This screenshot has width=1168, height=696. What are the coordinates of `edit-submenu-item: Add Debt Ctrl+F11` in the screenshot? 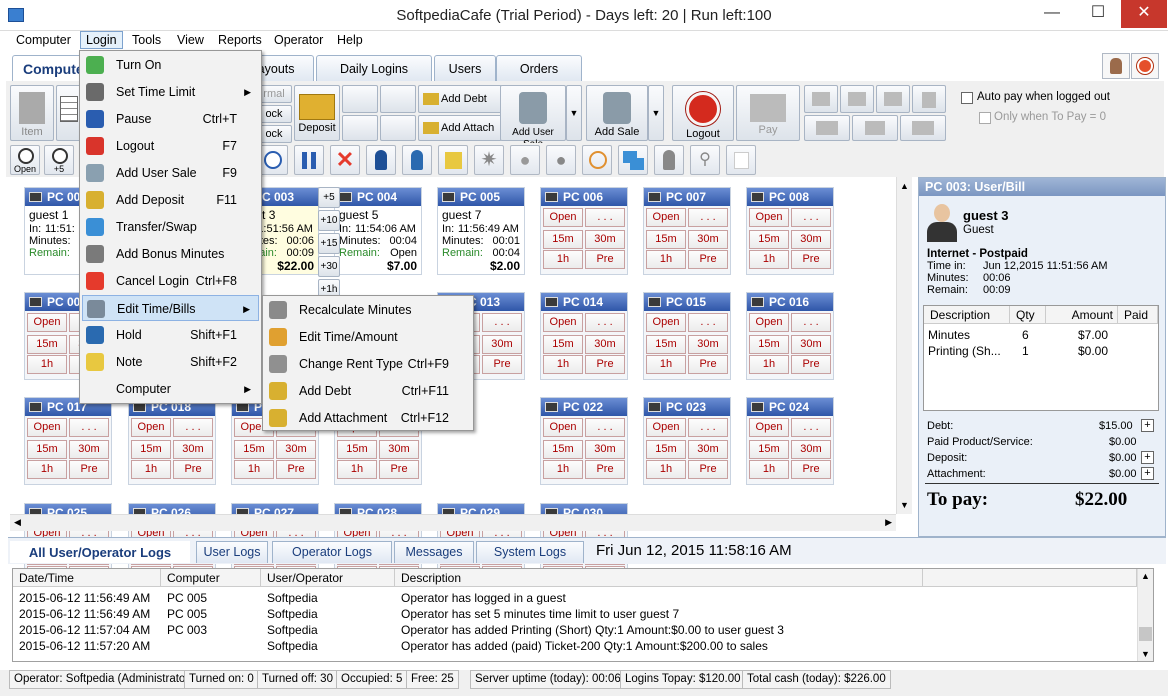 It's located at (368, 391).